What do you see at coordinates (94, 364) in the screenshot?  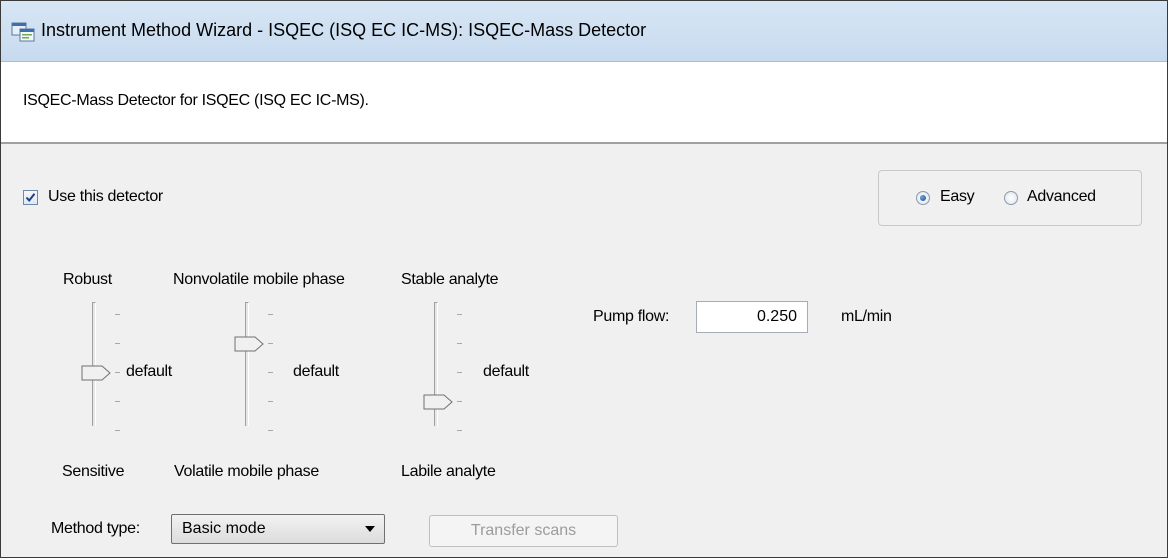 I see `robust-sensitive-track` at bounding box center [94, 364].